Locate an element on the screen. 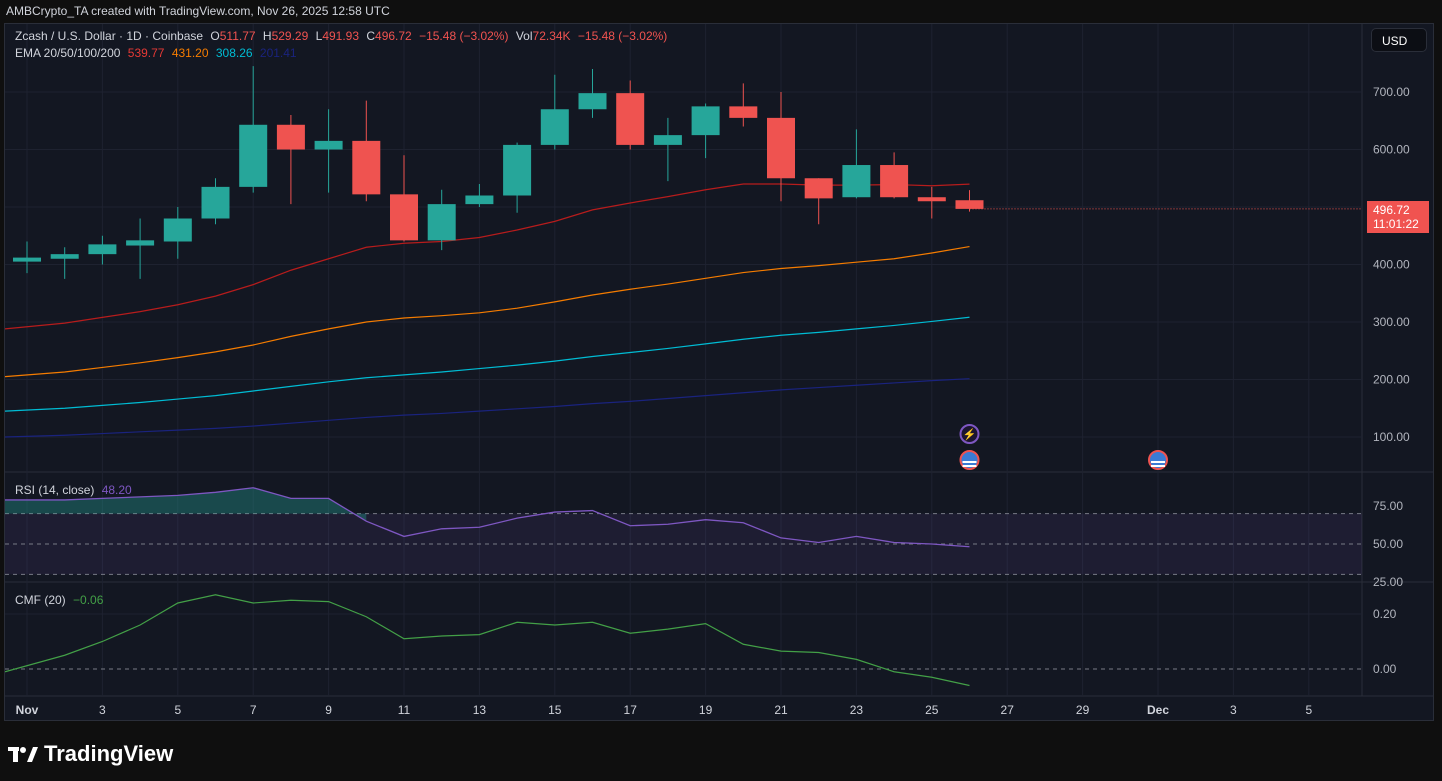 The width and height of the screenshot is (1442, 781). x-tick-label: 7 is located at coordinates (253, 710).